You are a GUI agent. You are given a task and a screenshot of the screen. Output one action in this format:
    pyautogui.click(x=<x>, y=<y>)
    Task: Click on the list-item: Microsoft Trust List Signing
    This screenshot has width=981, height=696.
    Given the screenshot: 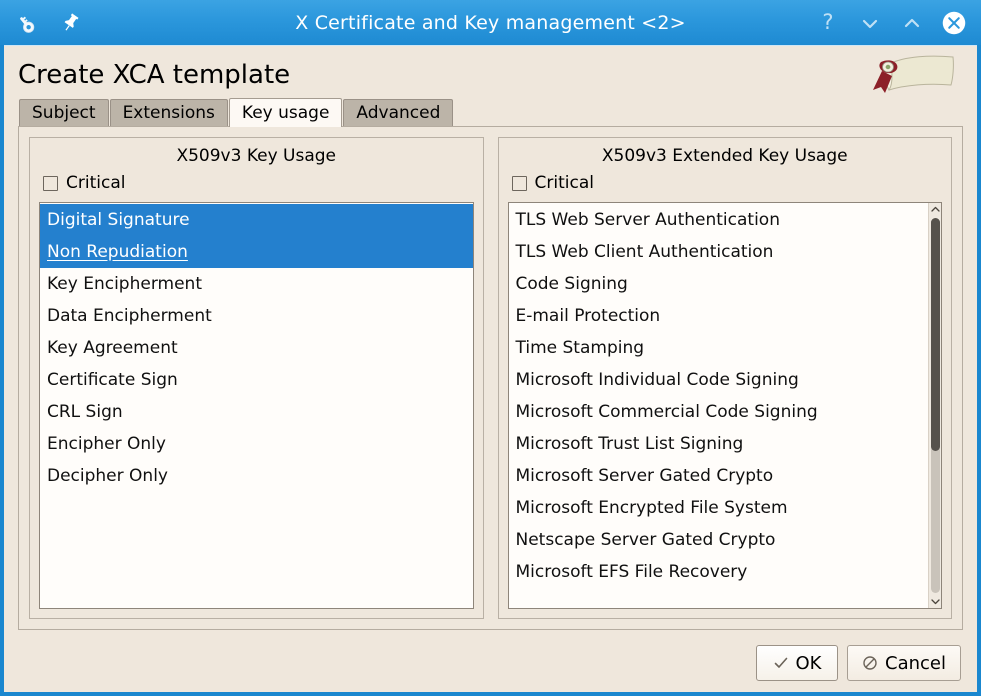 What is the action you would take?
    pyautogui.click(x=719, y=444)
    